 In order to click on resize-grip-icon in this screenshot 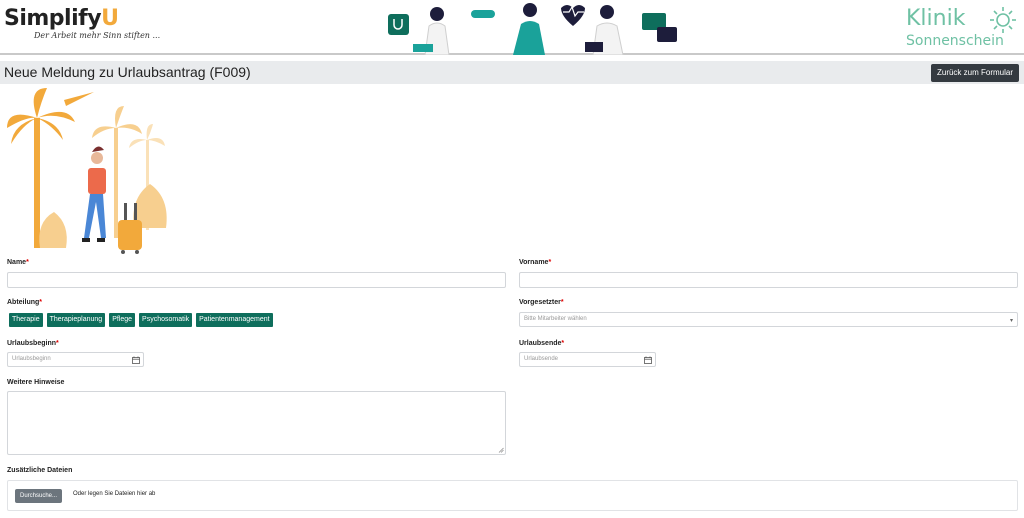, I will do `click(501, 450)`.